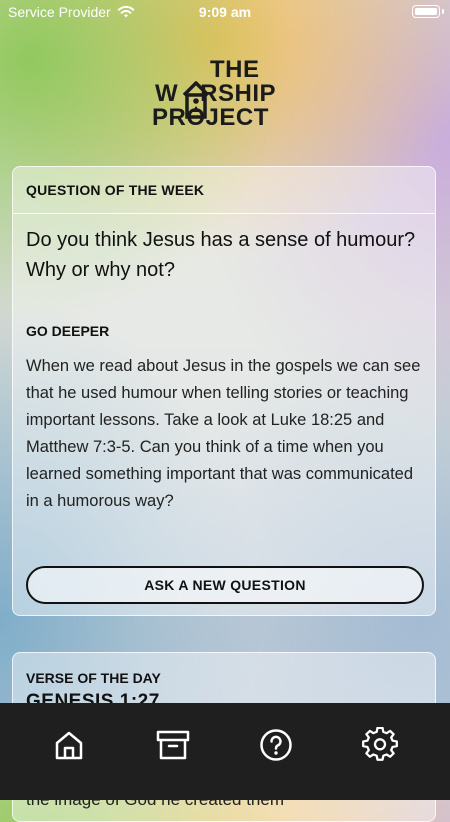 This screenshot has width=450, height=822. What do you see at coordinates (93, 678) in the screenshot?
I see `verse-label: VERSE OF THE DAY` at bounding box center [93, 678].